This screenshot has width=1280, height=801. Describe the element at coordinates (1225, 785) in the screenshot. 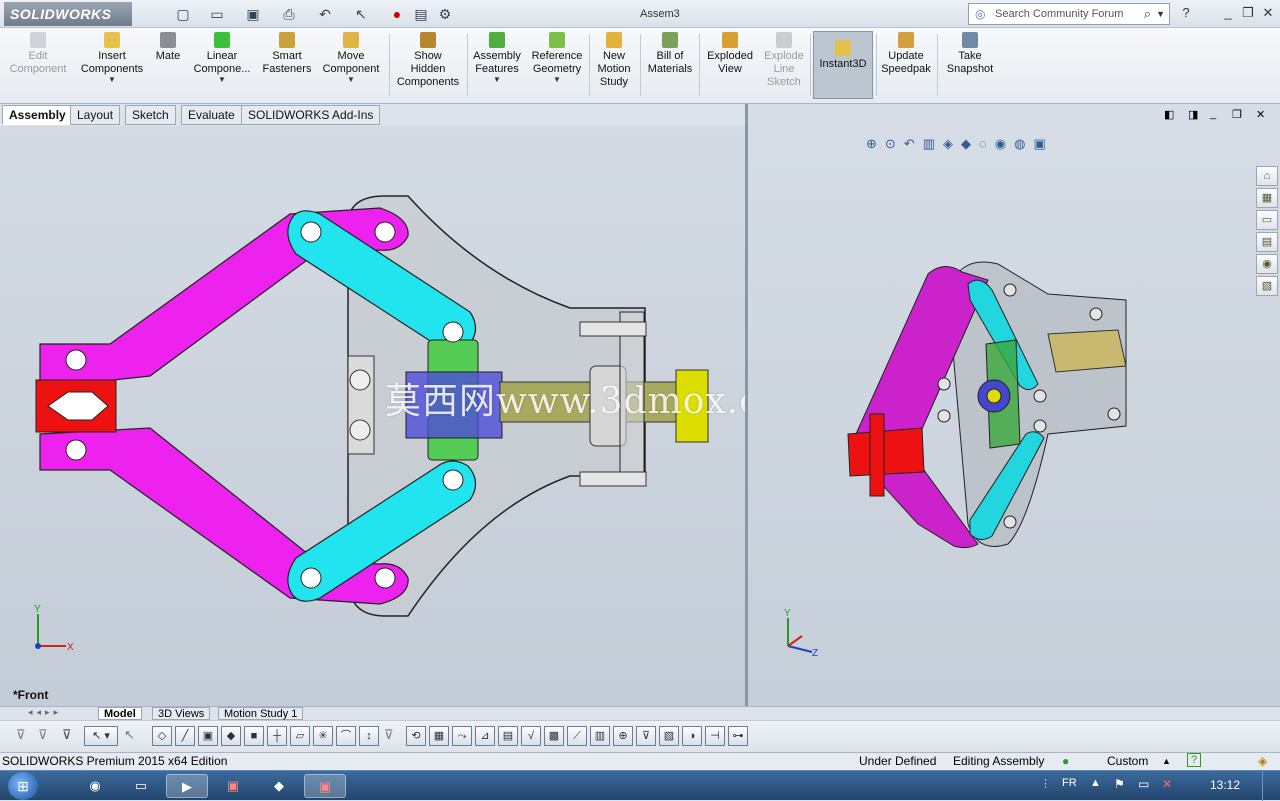

I see `taskbar-clock: 13:12` at that location.